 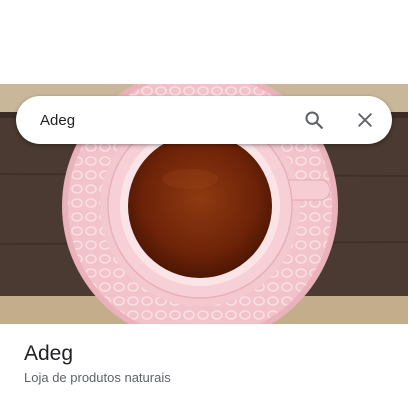 I want to click on search-input, so click(x=165, y=120).